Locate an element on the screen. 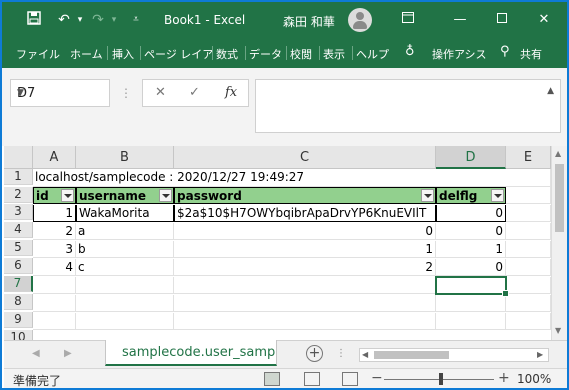 The height and width of the screenshot is (390, 569). maximize-icon is located at coordinates (502, 20).